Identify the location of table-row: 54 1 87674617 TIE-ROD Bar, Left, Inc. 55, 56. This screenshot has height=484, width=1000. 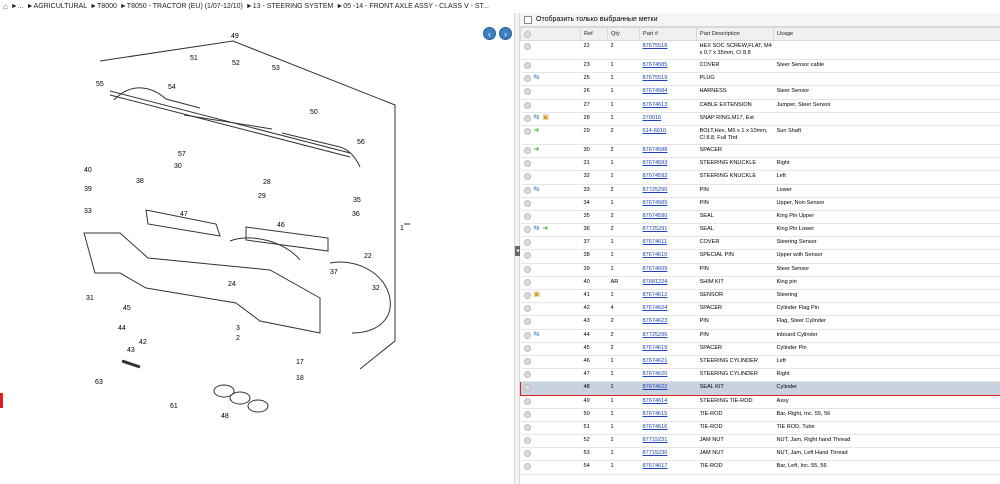
(760, 467).